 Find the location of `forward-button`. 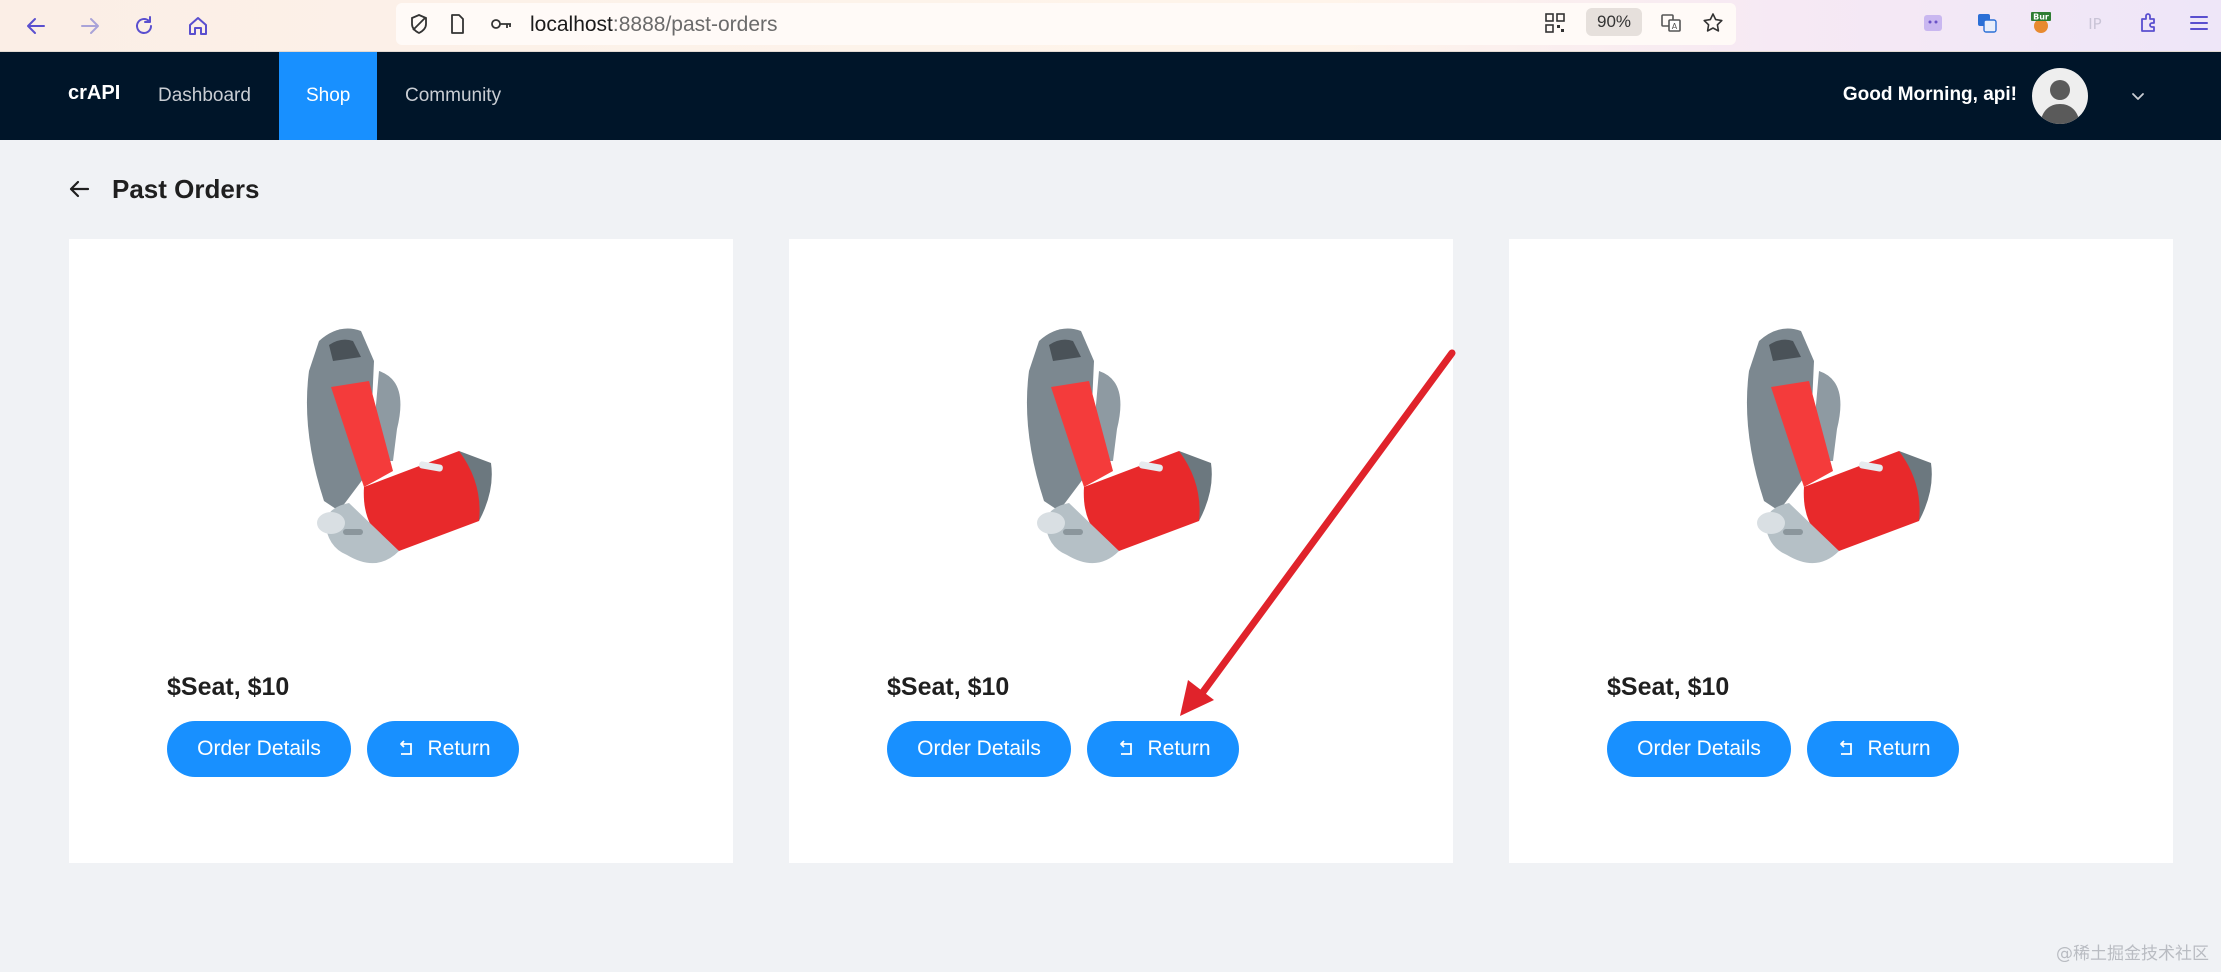

forward-button is located at coordinates (90, 26).